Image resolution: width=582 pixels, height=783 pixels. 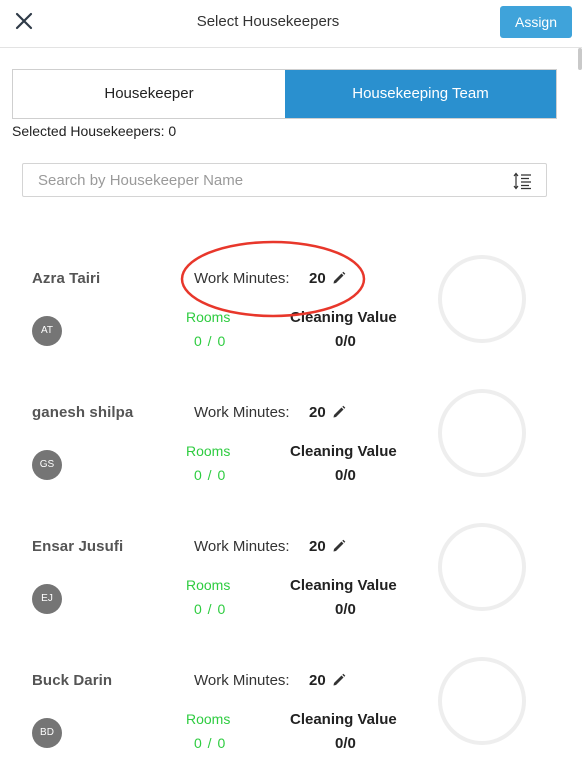 I want to click on sort-icon, so click(x=523, y=181).